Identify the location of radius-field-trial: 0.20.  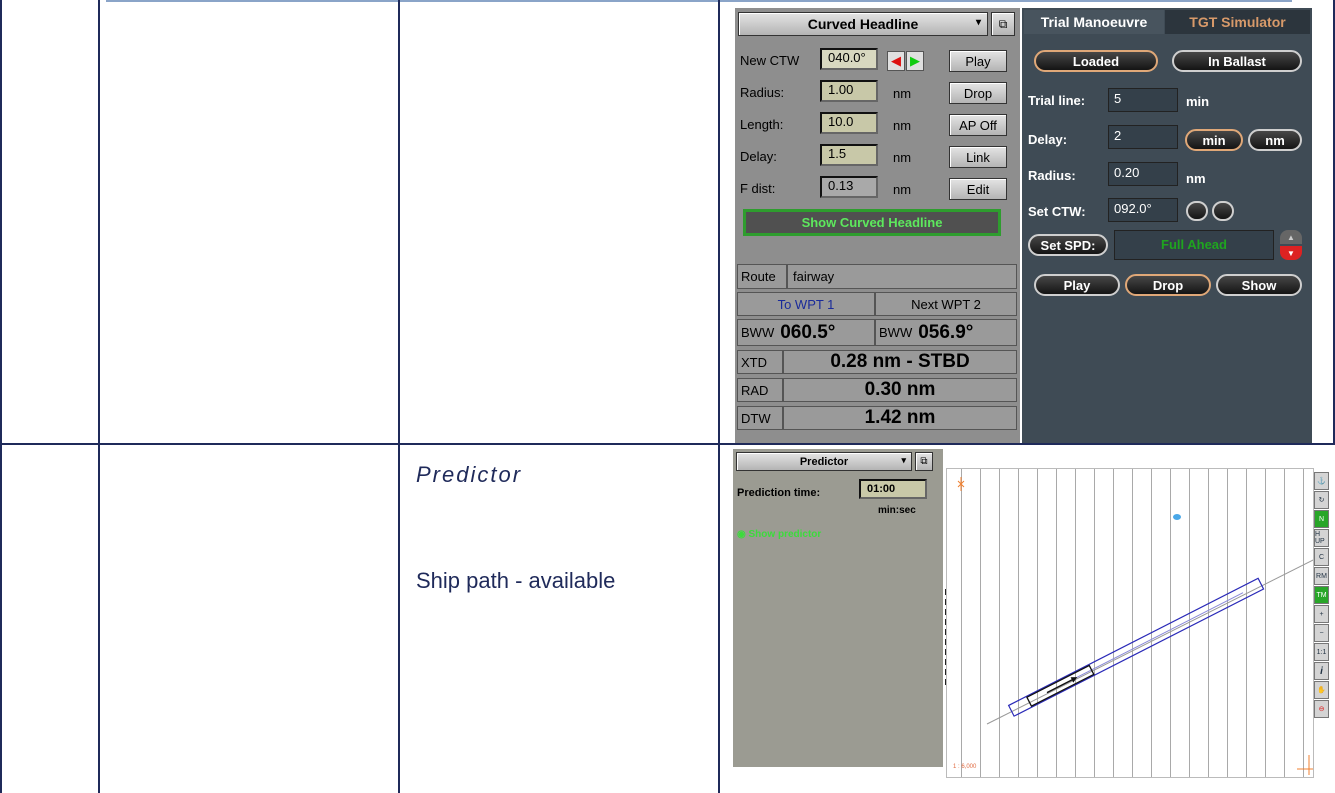
(1143, 174).